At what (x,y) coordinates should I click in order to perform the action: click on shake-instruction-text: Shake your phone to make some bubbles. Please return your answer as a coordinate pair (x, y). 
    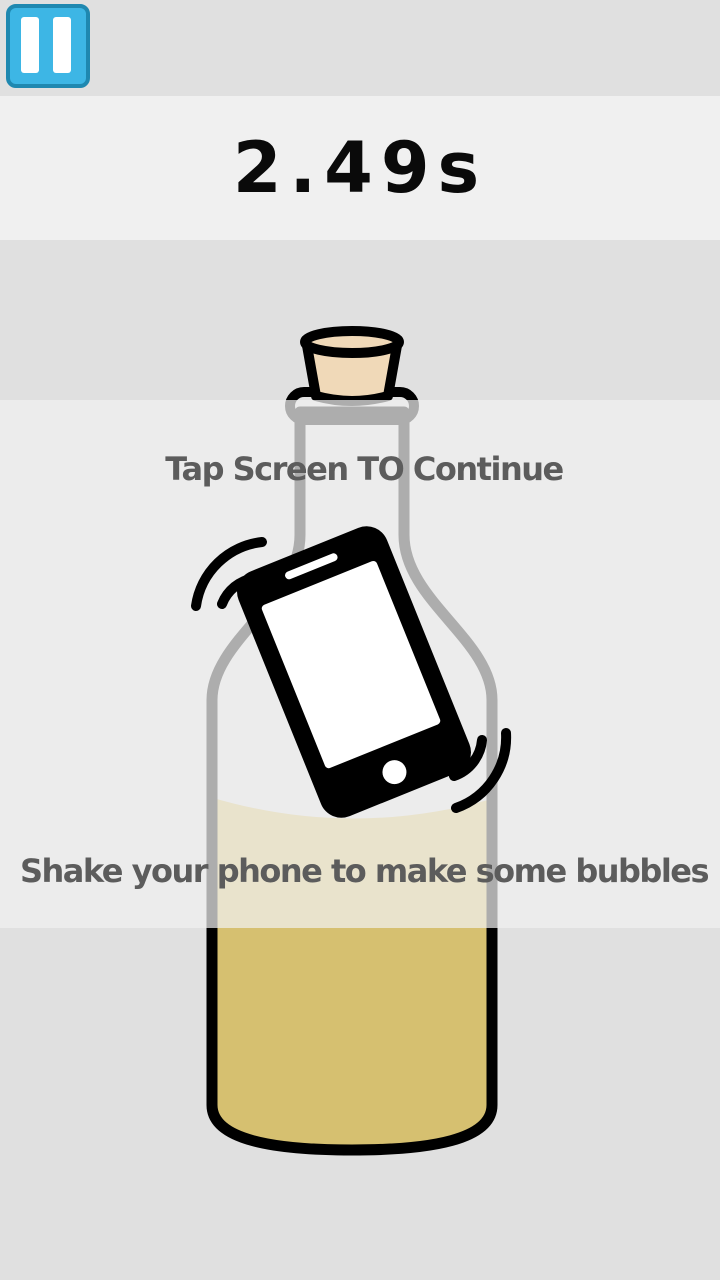
    Looking at the image, I should click on (364, 871).